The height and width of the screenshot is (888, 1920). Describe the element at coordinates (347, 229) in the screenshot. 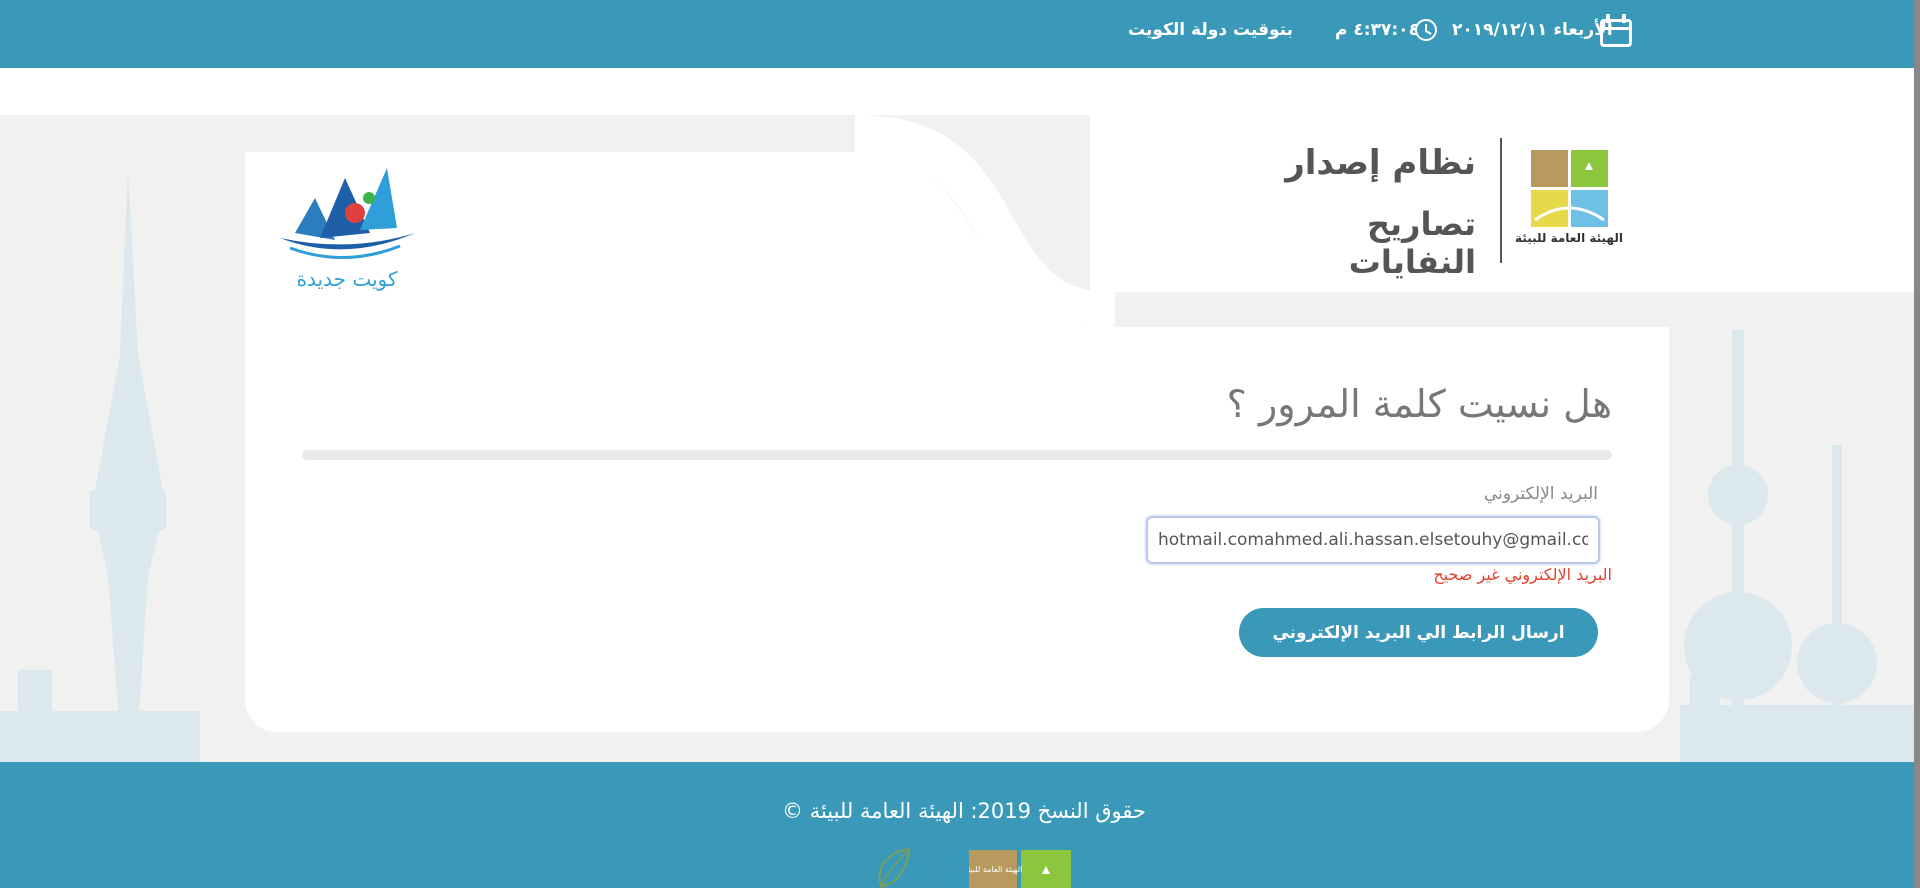

I see `new-kuwait-logo: كويت جديدة` at that location.